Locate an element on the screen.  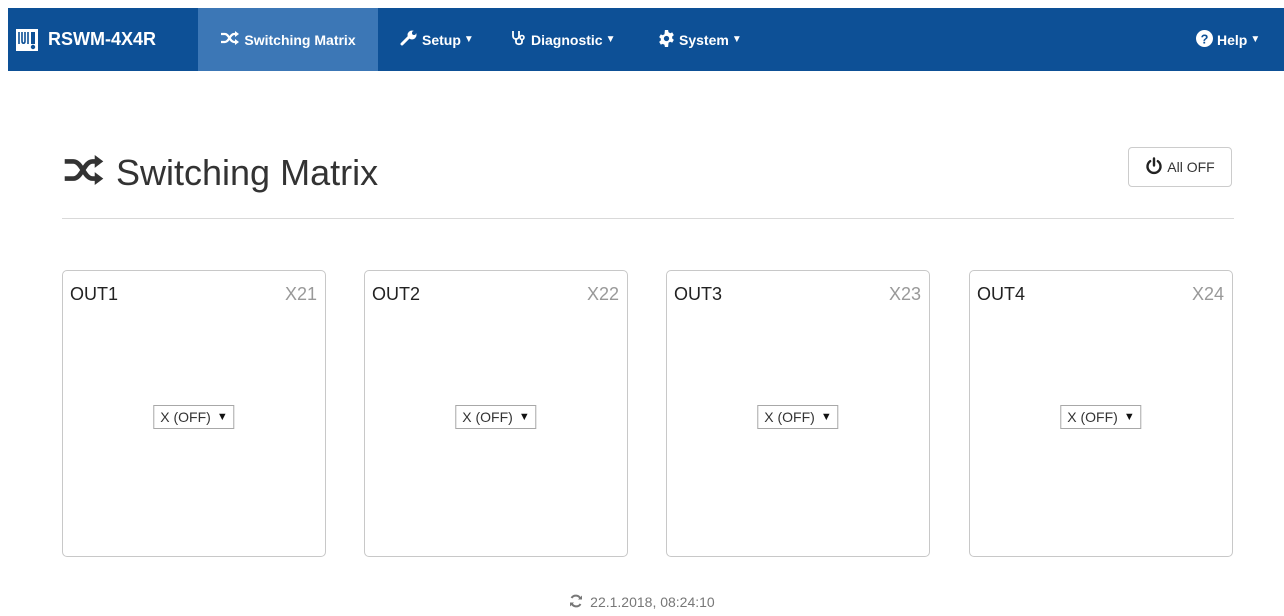
nav-help: ? Help ▼ is located at coordinates (1228, 39).